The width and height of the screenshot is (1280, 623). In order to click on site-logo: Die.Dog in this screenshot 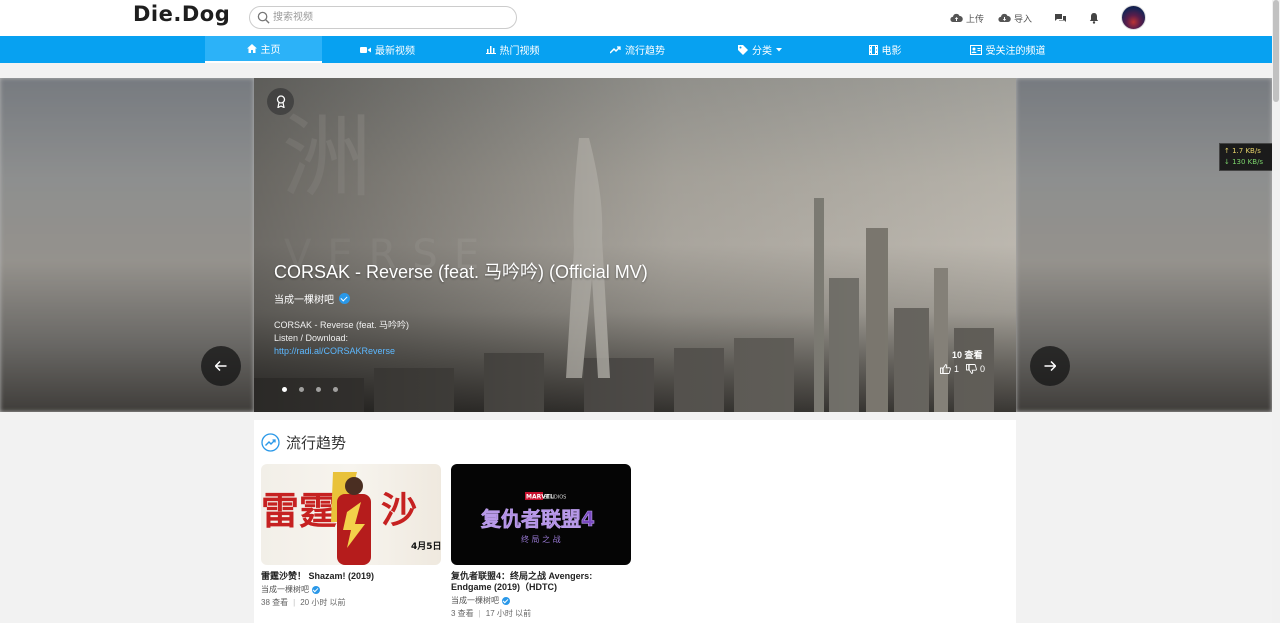, I will do `click(181, 14)`.